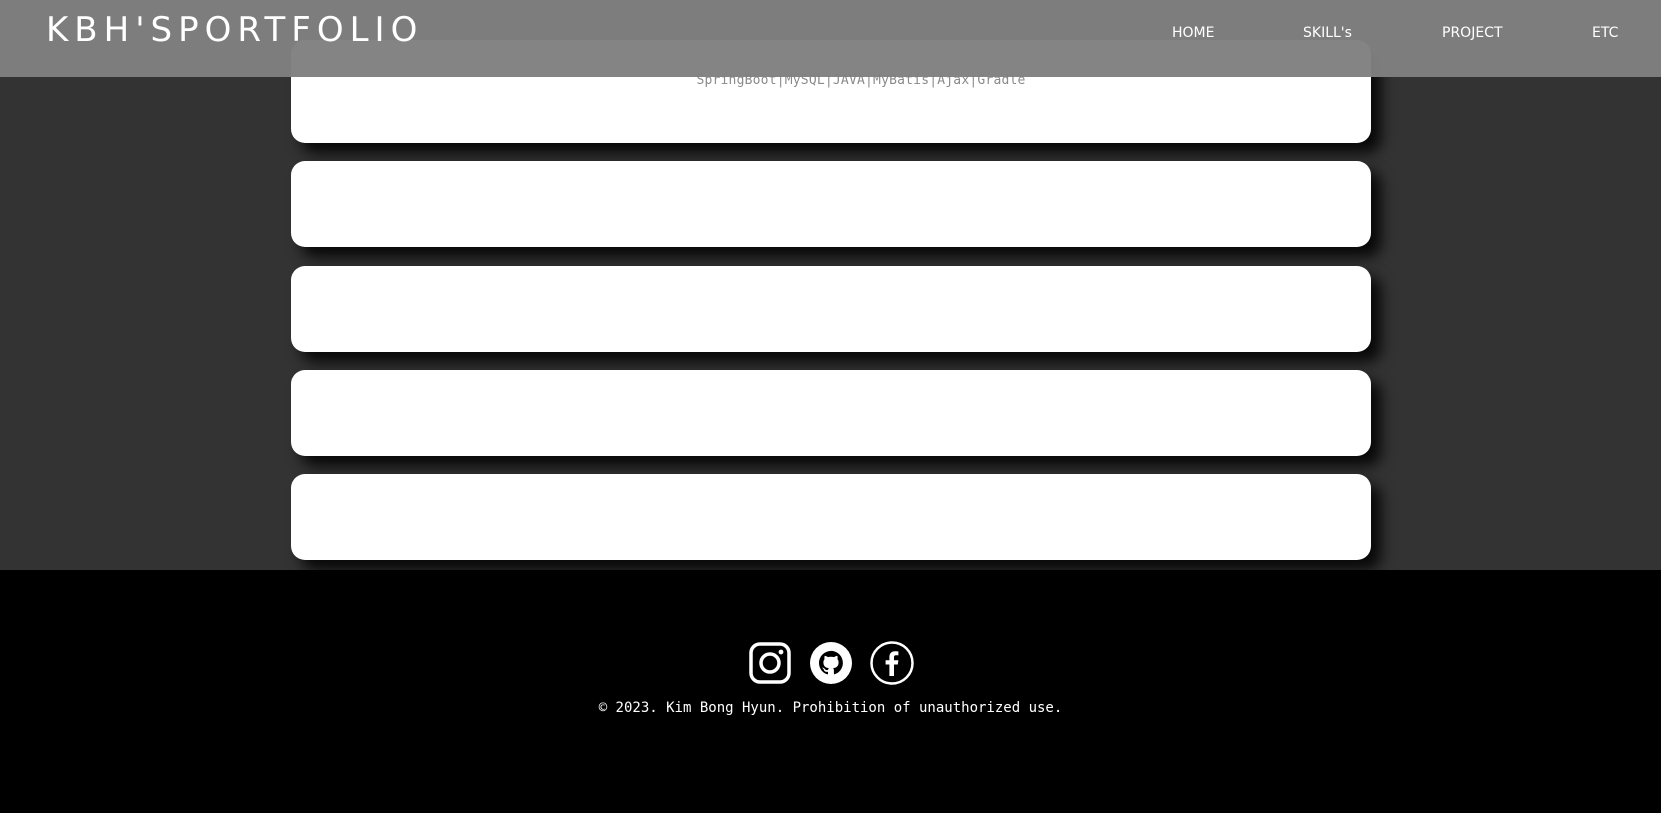  What do you see at coordinates (234, 30) in the screenshot?
I see `site-logo: KBH'SPORTFOLIO` at bounding box center [234, 30].